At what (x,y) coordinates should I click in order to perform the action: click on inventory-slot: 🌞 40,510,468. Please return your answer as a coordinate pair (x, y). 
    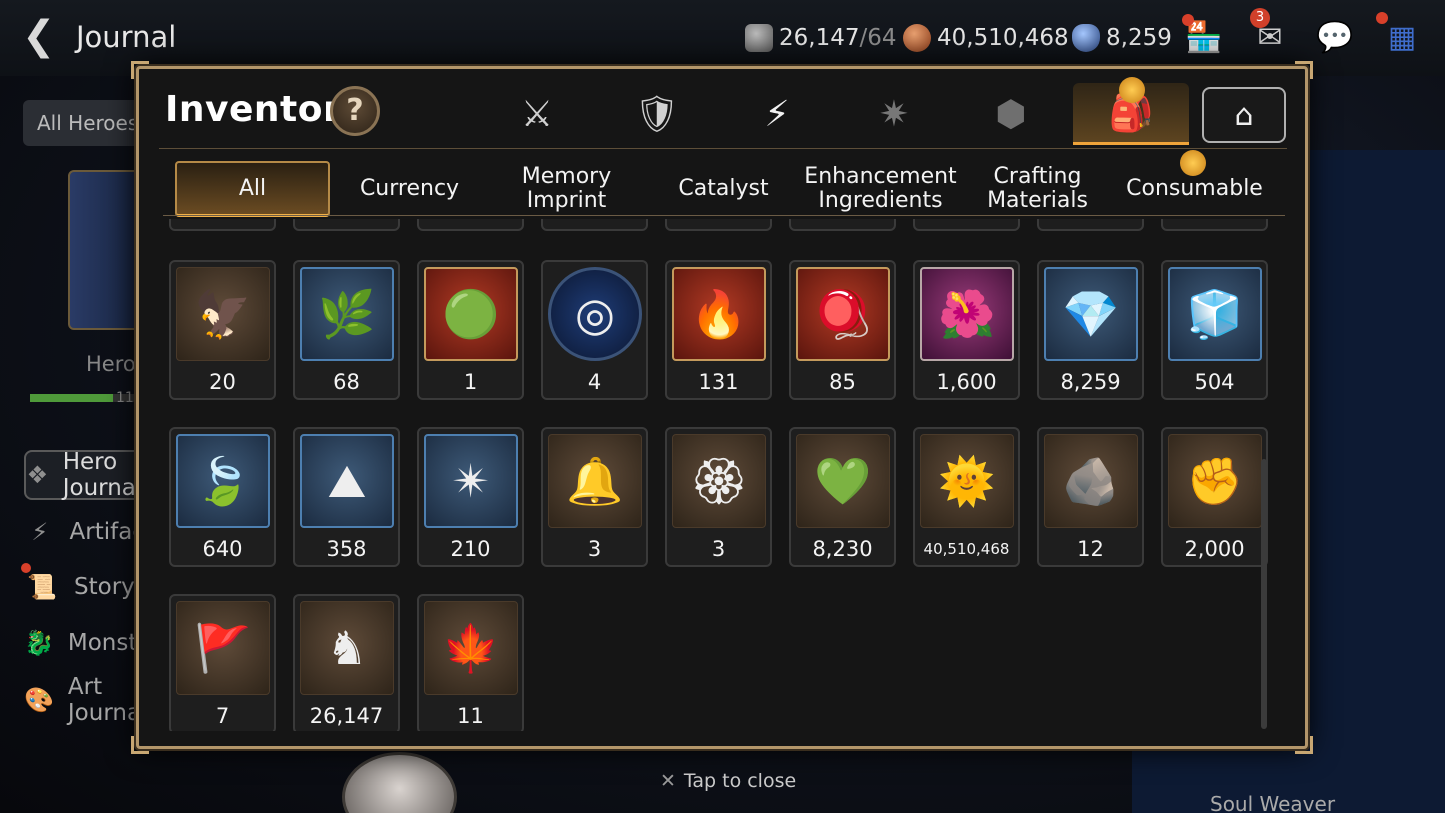
    Looking at the image, I should click on (966, 497).